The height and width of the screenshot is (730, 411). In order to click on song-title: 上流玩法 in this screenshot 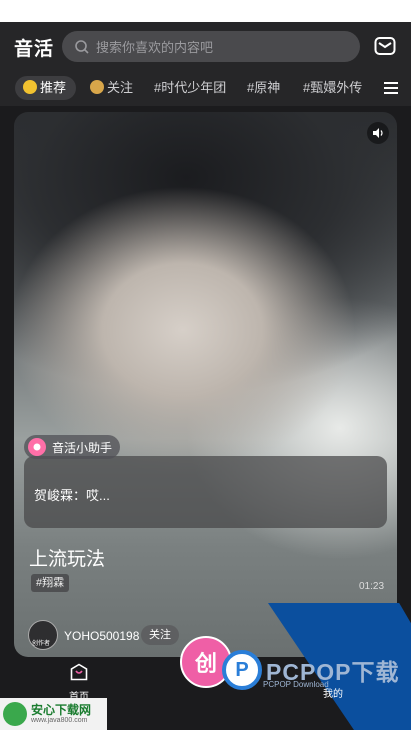, I will do `click(67, 559)`.